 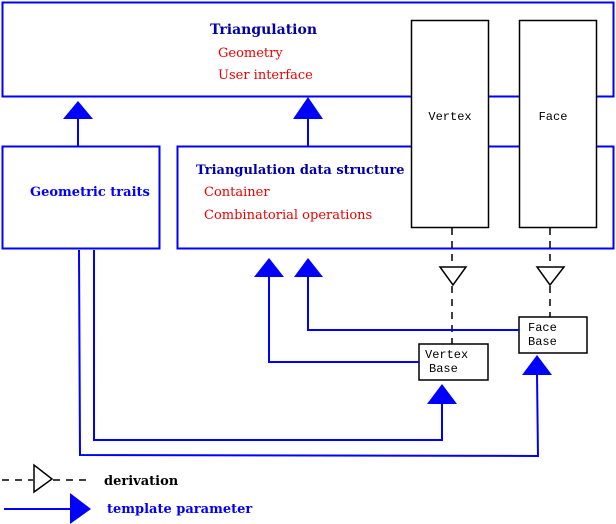 I want to click on tds-item-combinatorial-operations: Combinatorial operations, so click(x=288, y=215).